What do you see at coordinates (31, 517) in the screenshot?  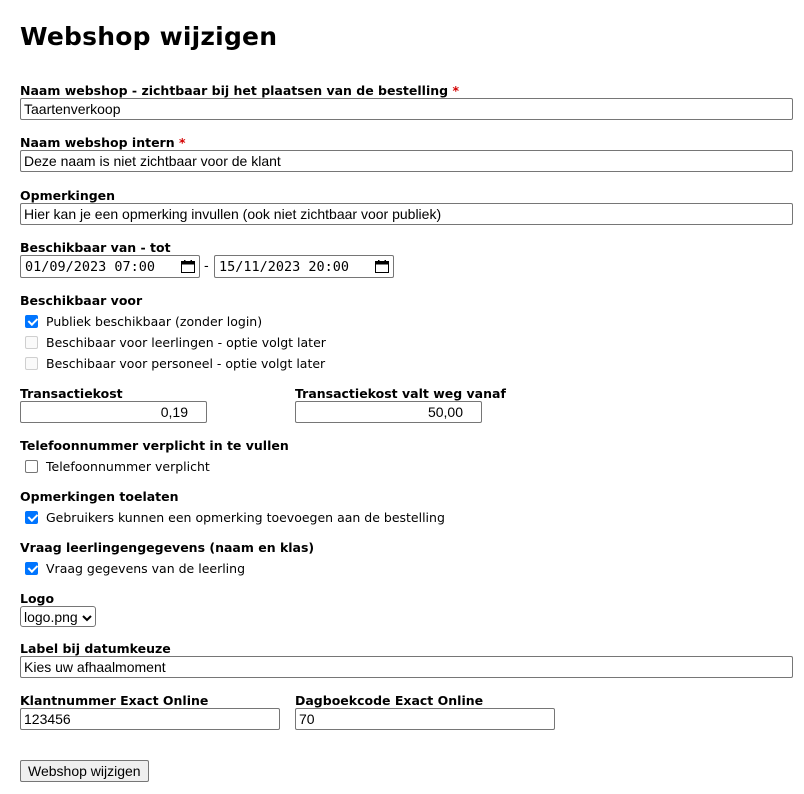 I see `allow-remarks-checkbox` at bounding box center [31, 517].